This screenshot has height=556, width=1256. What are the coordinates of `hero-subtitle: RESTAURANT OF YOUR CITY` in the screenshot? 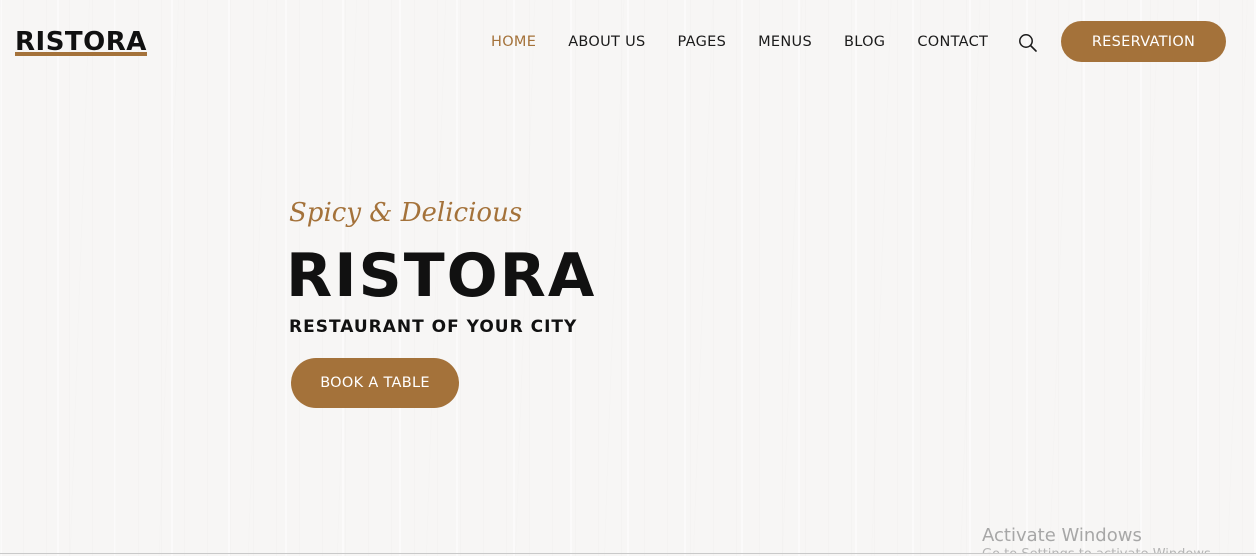 It's located at (433, 327).